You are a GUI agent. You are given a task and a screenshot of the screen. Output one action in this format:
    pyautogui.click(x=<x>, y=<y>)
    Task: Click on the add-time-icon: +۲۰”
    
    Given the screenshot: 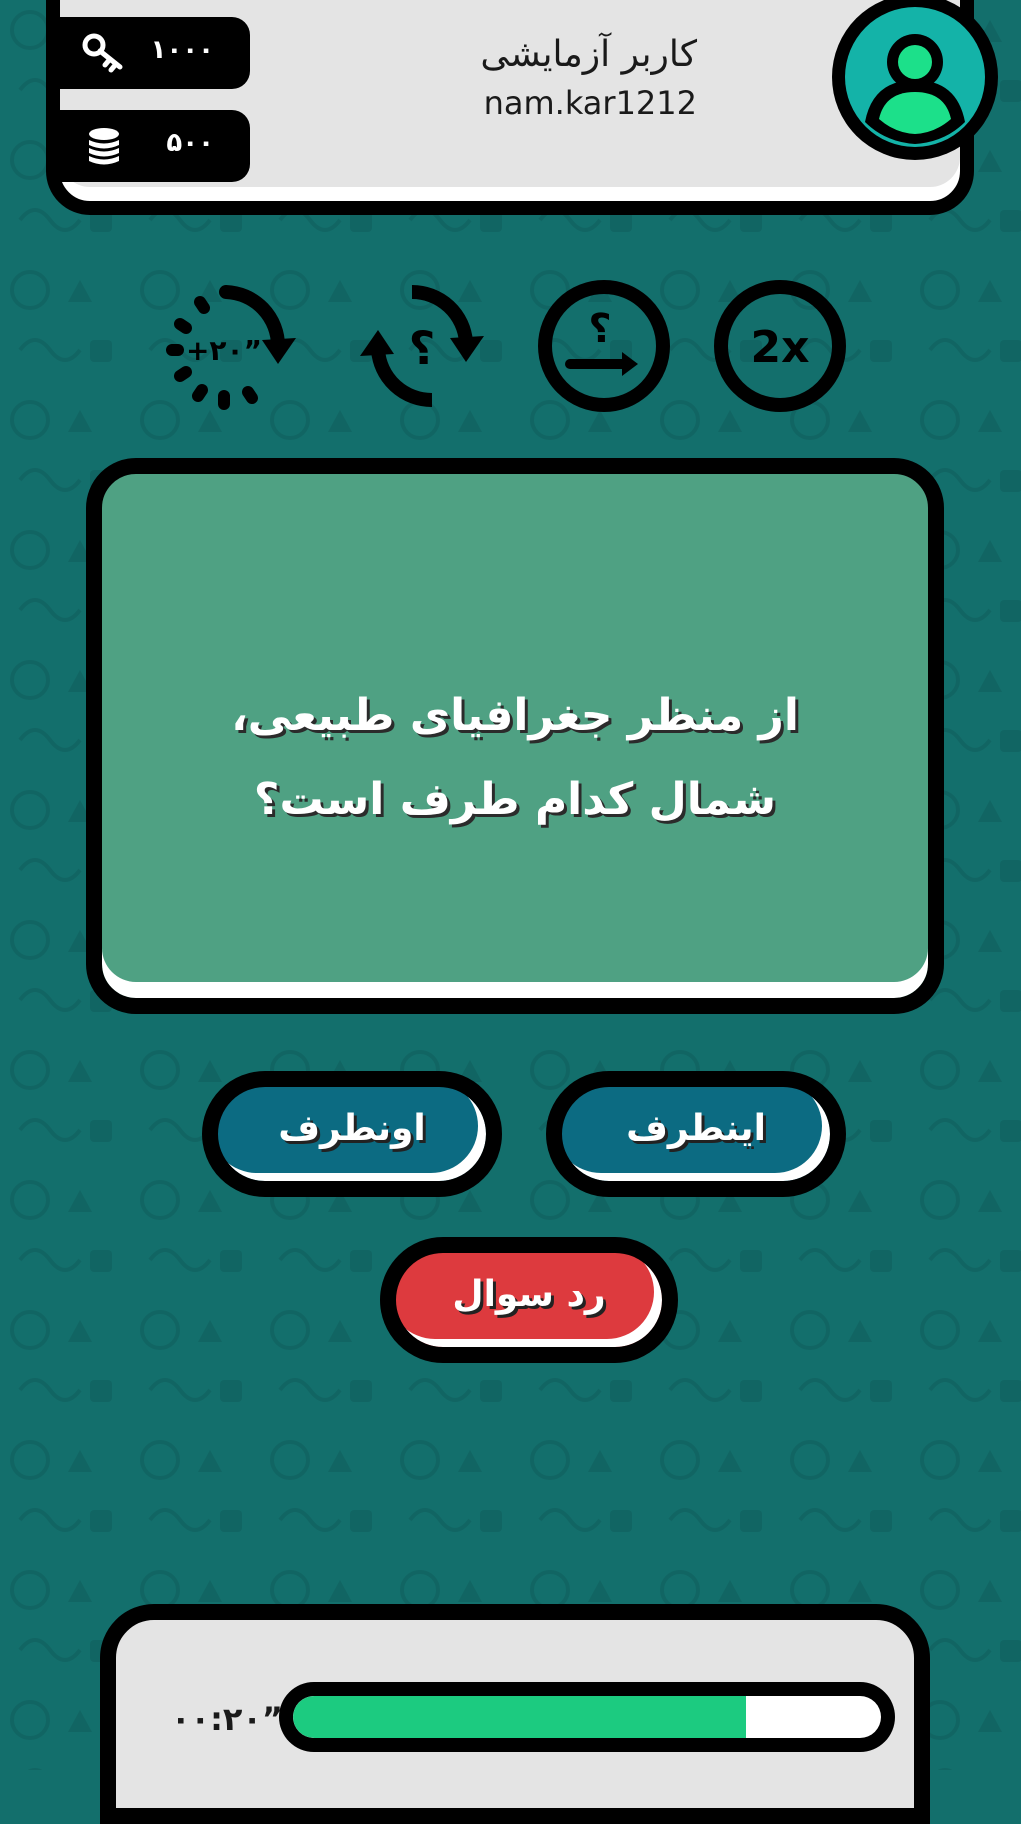 What is the action you would take?
    pyautogui.click(x=231, y=347)
    